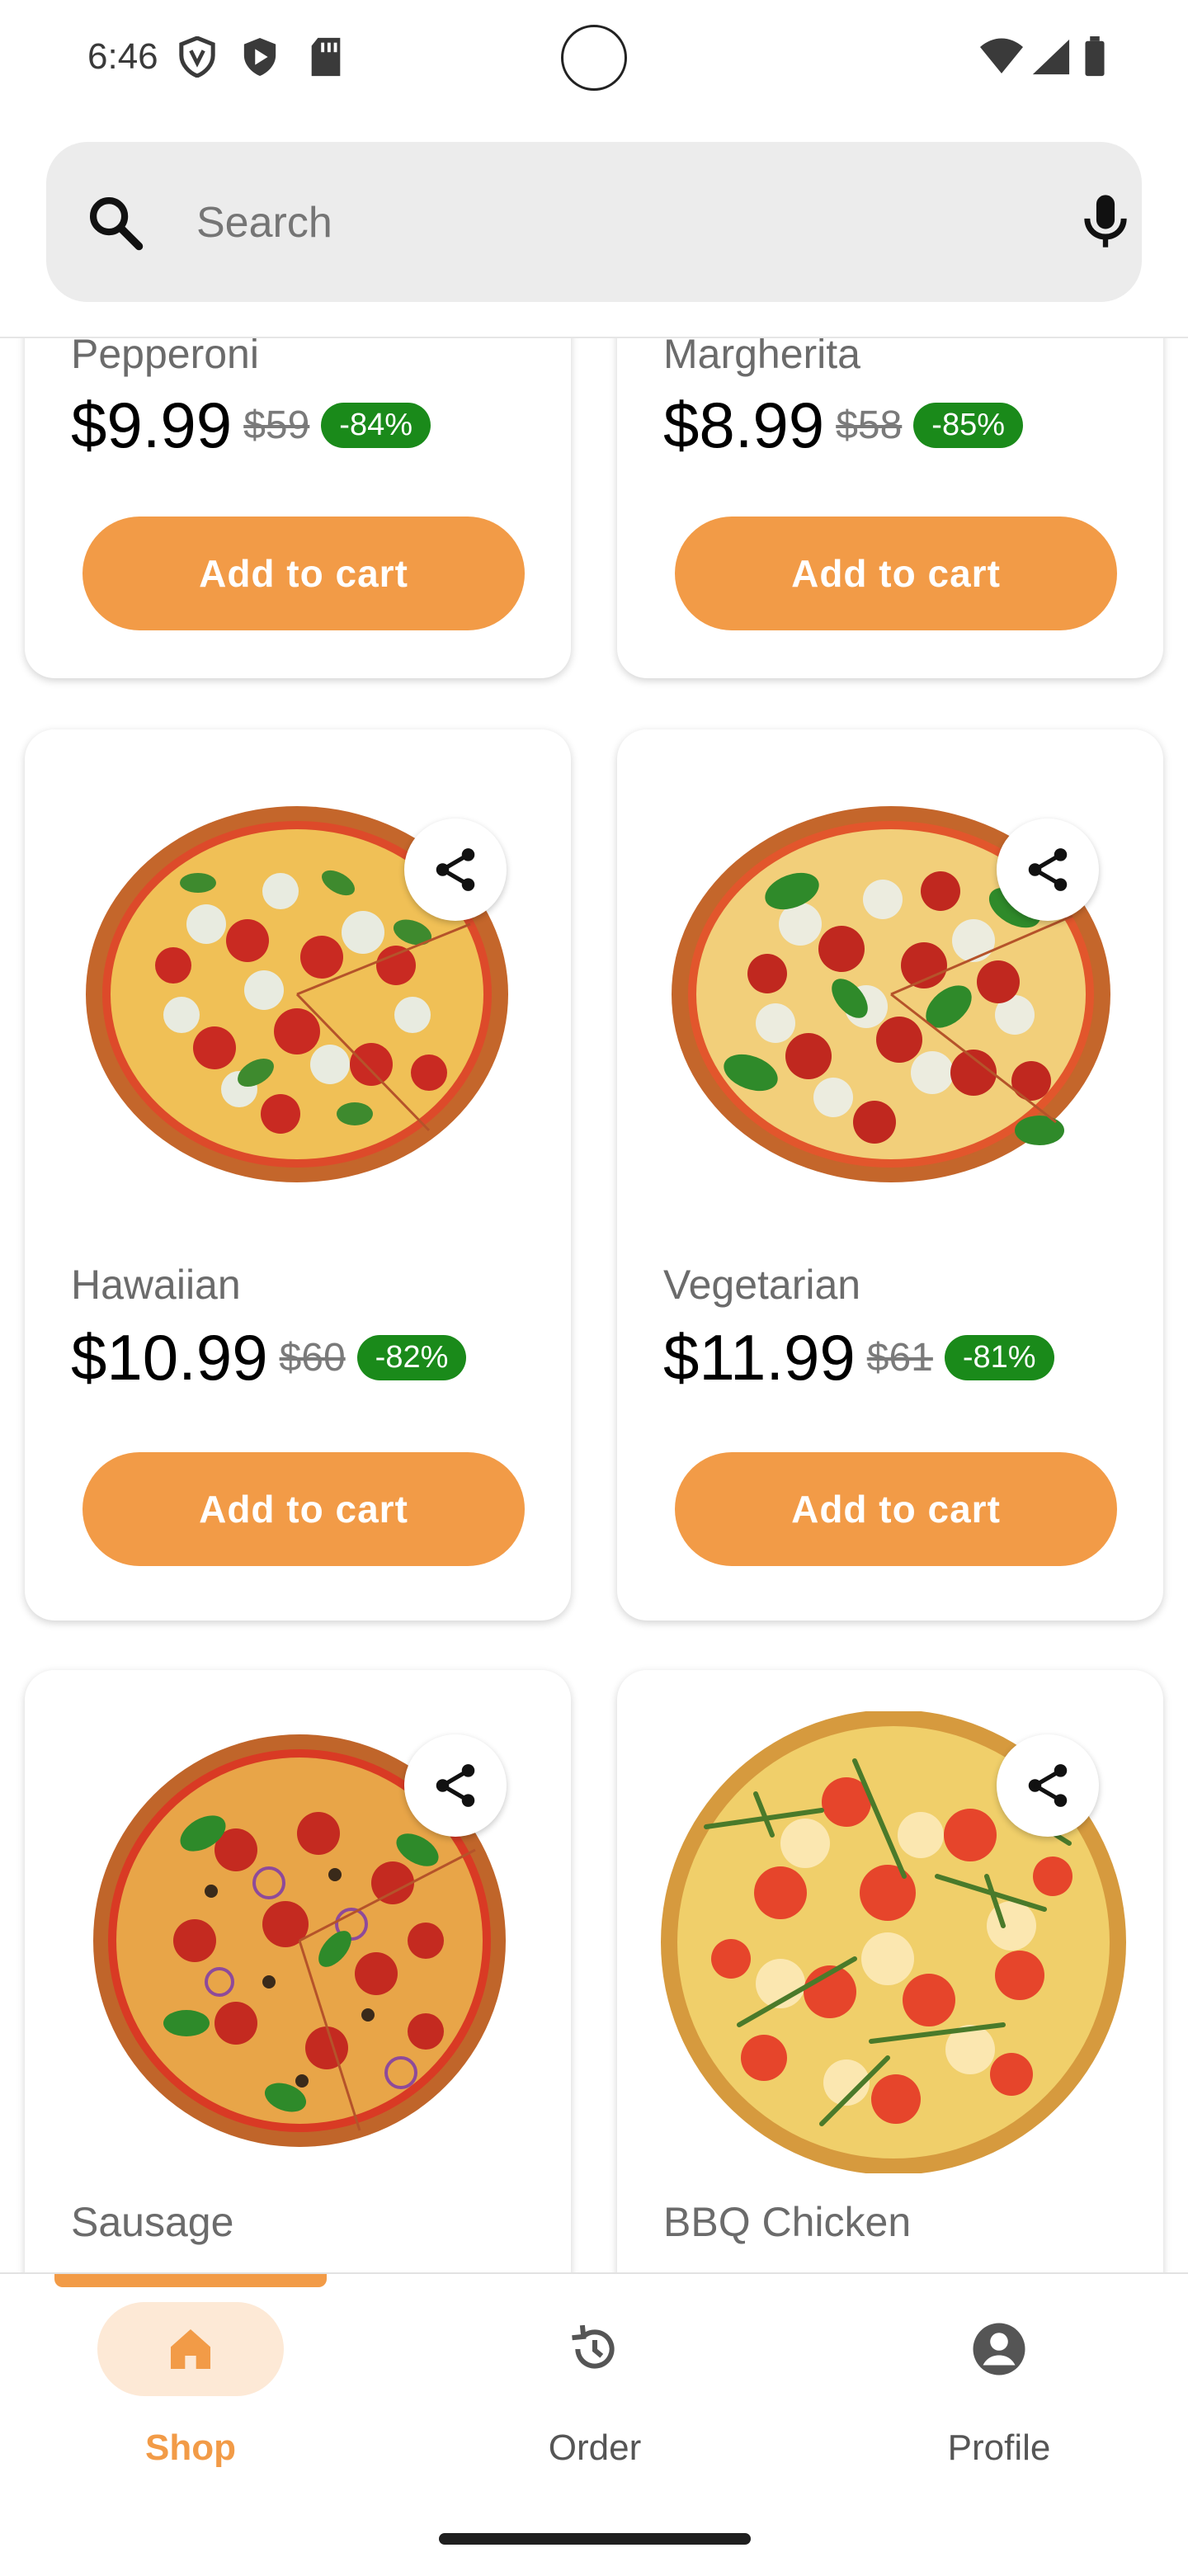 The image size is (1188, 2576). I want to click on product-card: Sausage, so click(298, 1971).